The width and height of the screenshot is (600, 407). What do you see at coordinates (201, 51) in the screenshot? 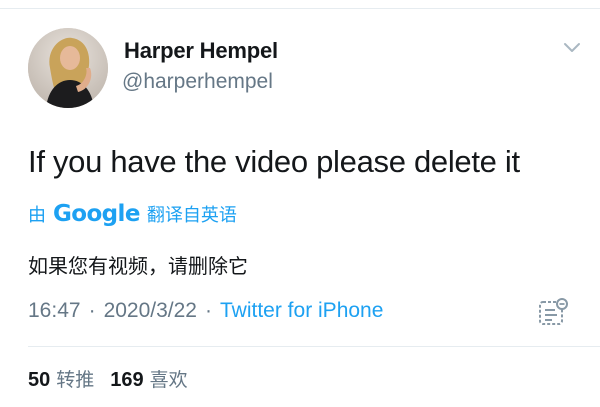
I see `author-name: Harper Hempel` at bounding box center [201, 51].